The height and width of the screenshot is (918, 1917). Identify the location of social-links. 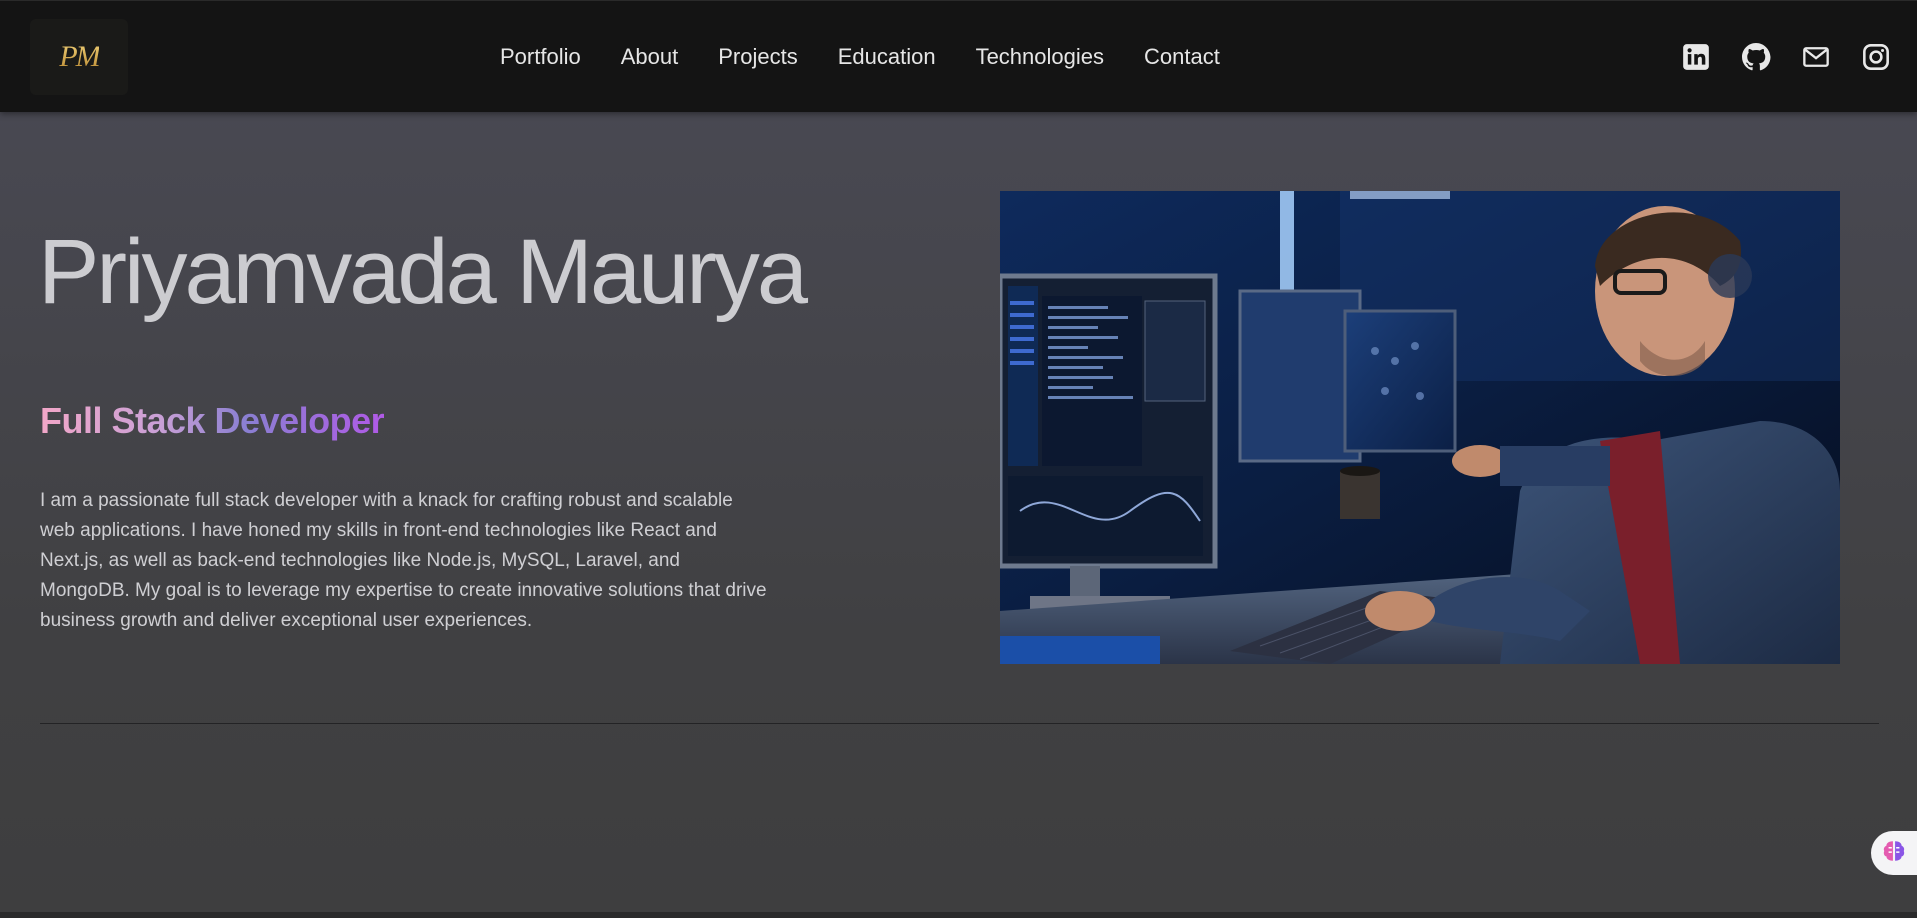
(1786, 56).